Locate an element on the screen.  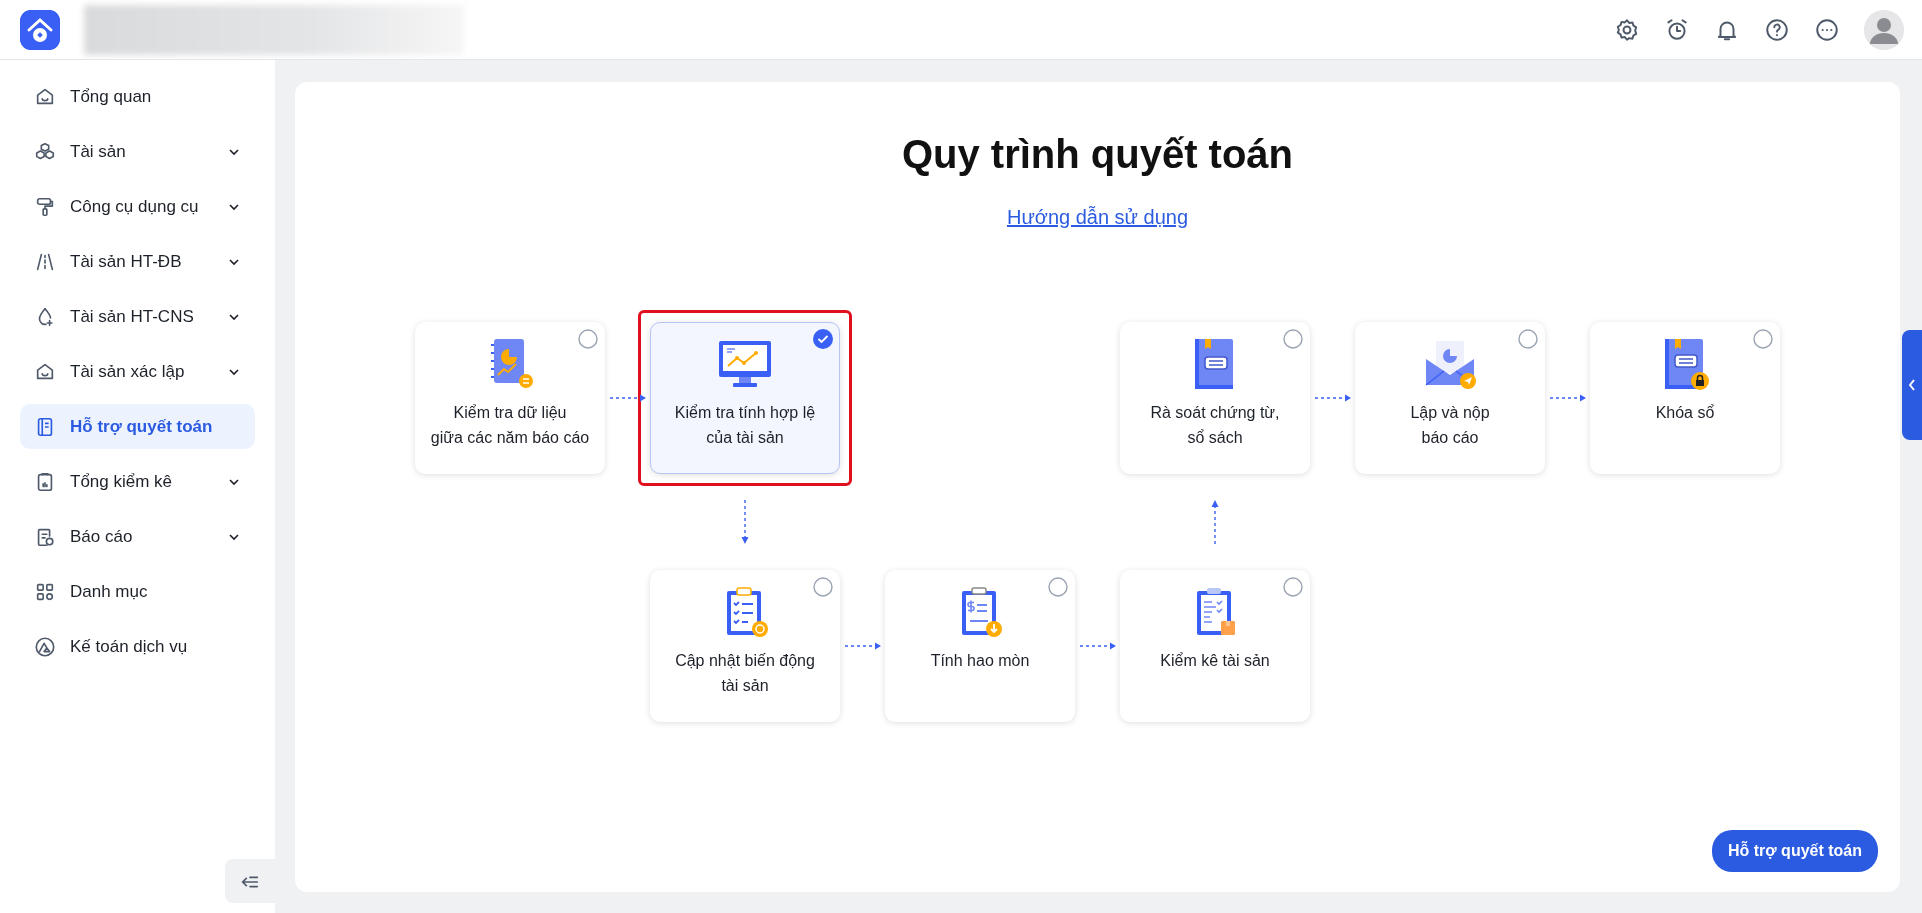
process-step-card: Cập nhật biến động tài sản is located at coordinates (745, 646).